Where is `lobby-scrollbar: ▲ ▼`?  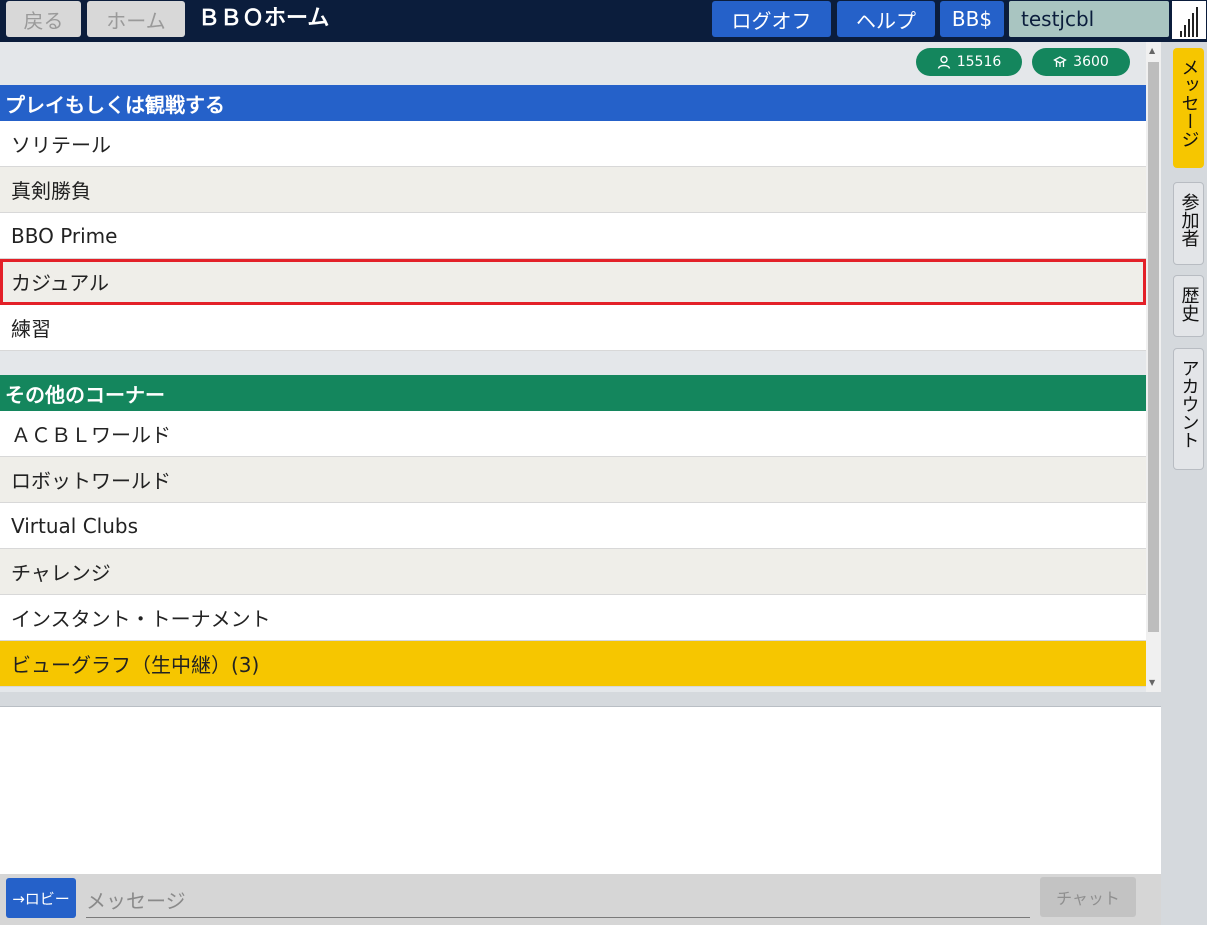
lobby-scrollbar: ▲ ▼ is located at coordinates (1153, 367).